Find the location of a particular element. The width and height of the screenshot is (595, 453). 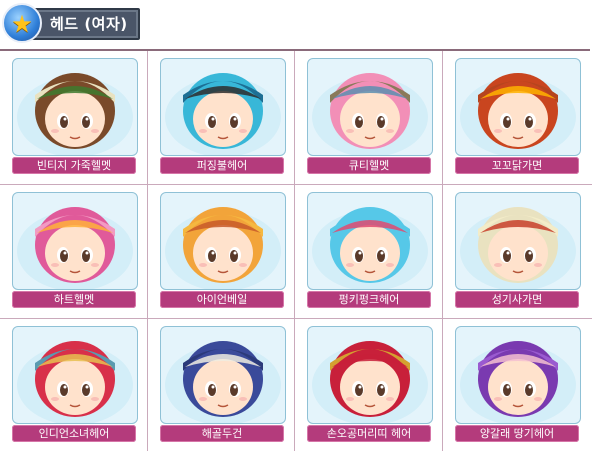

item-card: 하트헬멧 is located at coordinates (74, 252).